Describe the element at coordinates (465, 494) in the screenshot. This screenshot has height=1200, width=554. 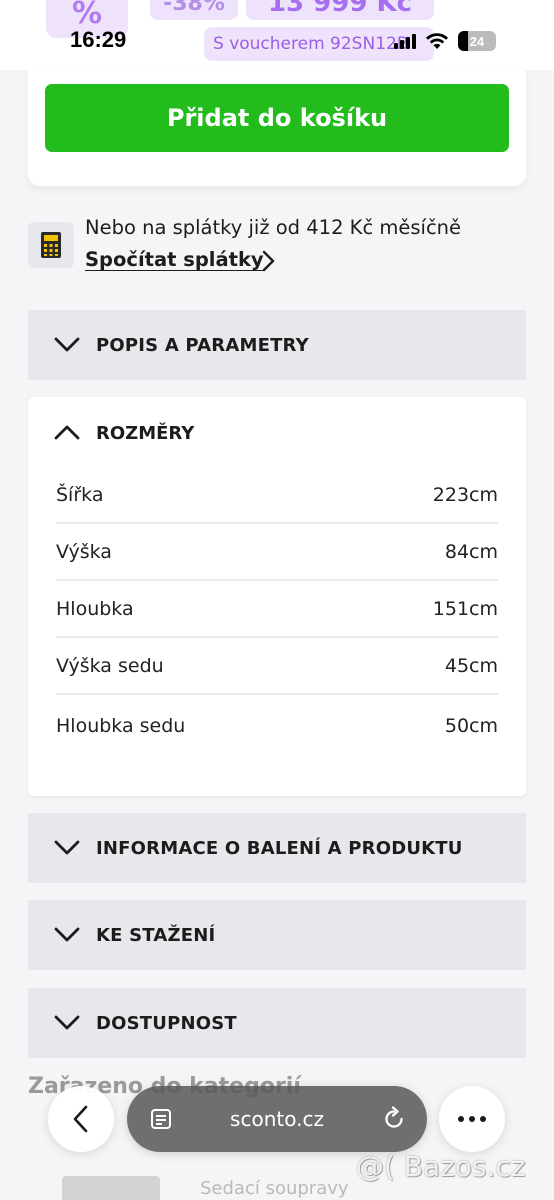
I see `dimension-value: 223cm` at that location.